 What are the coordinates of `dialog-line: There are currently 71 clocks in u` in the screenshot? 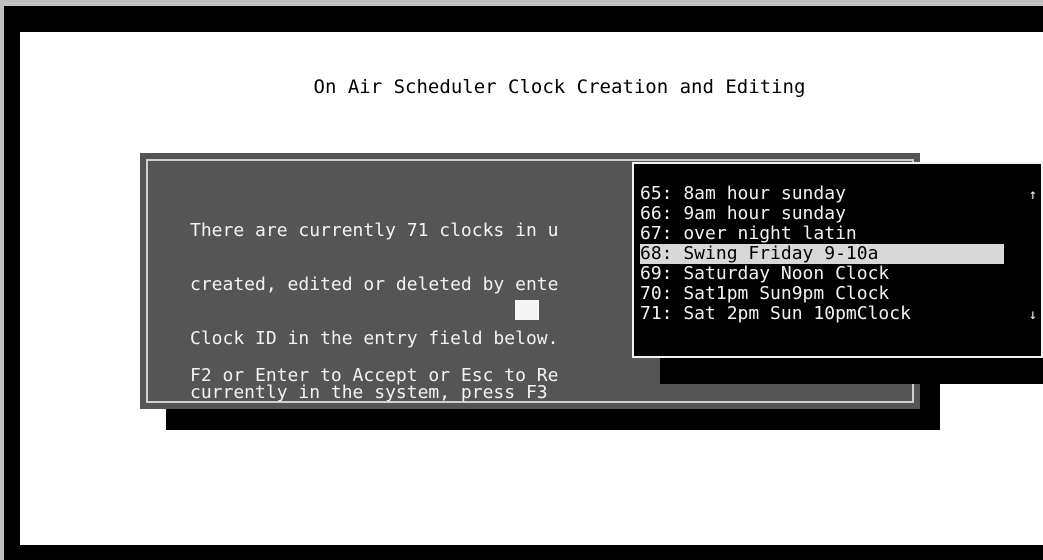 It's located at (374, 230).